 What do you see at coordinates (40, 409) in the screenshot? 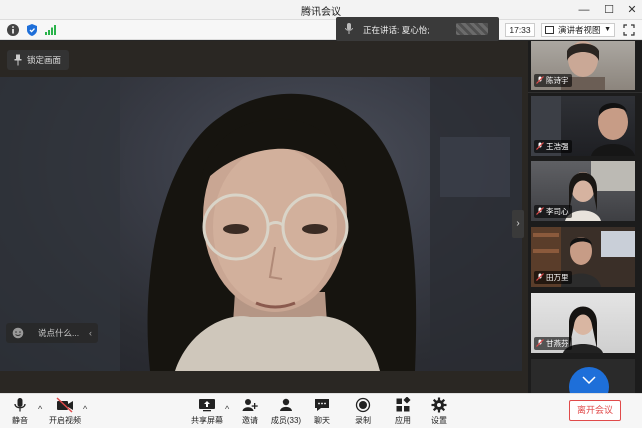
I see `mute-options-chevron: ^` at bounding box center [40, 409].